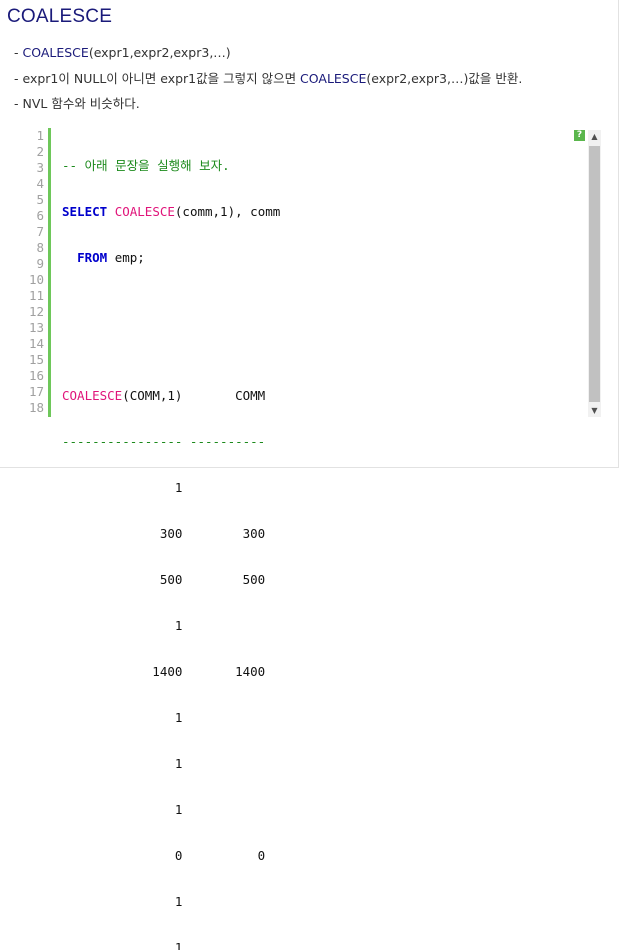 The width and height of the screenshot is (624, 950). Describe the element at coordinates (164, 533) in the screenshot. I see `result-row: 300 300` at that location.